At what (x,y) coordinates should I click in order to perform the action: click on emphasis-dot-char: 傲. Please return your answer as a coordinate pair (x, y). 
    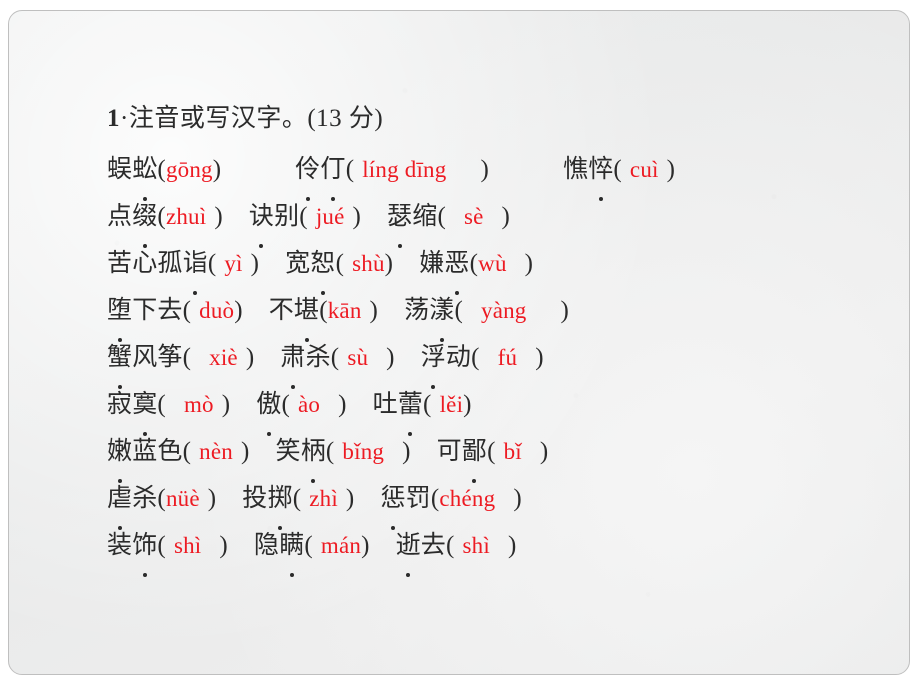
    Looking at the image, I should click on (268, 408).